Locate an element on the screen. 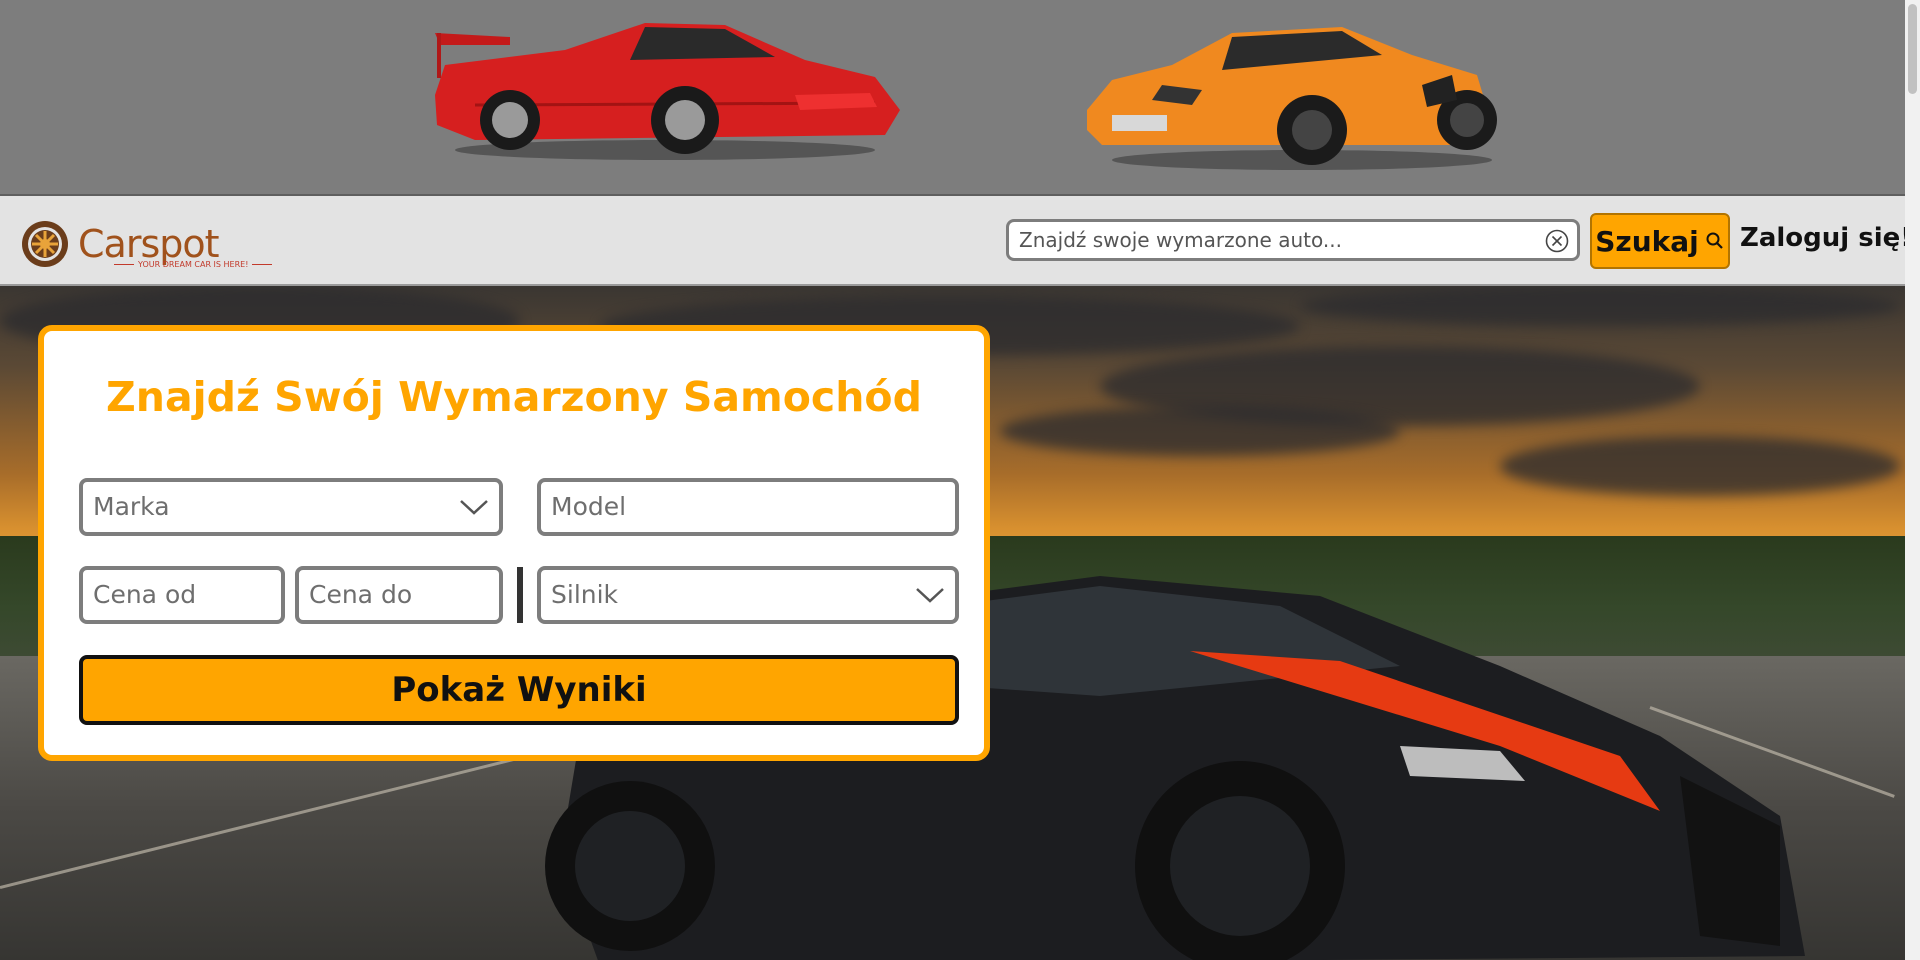 The width and height of the screenshot is (1920, 960). engine-select-label: Silnik is located at coordinates (585, 594).